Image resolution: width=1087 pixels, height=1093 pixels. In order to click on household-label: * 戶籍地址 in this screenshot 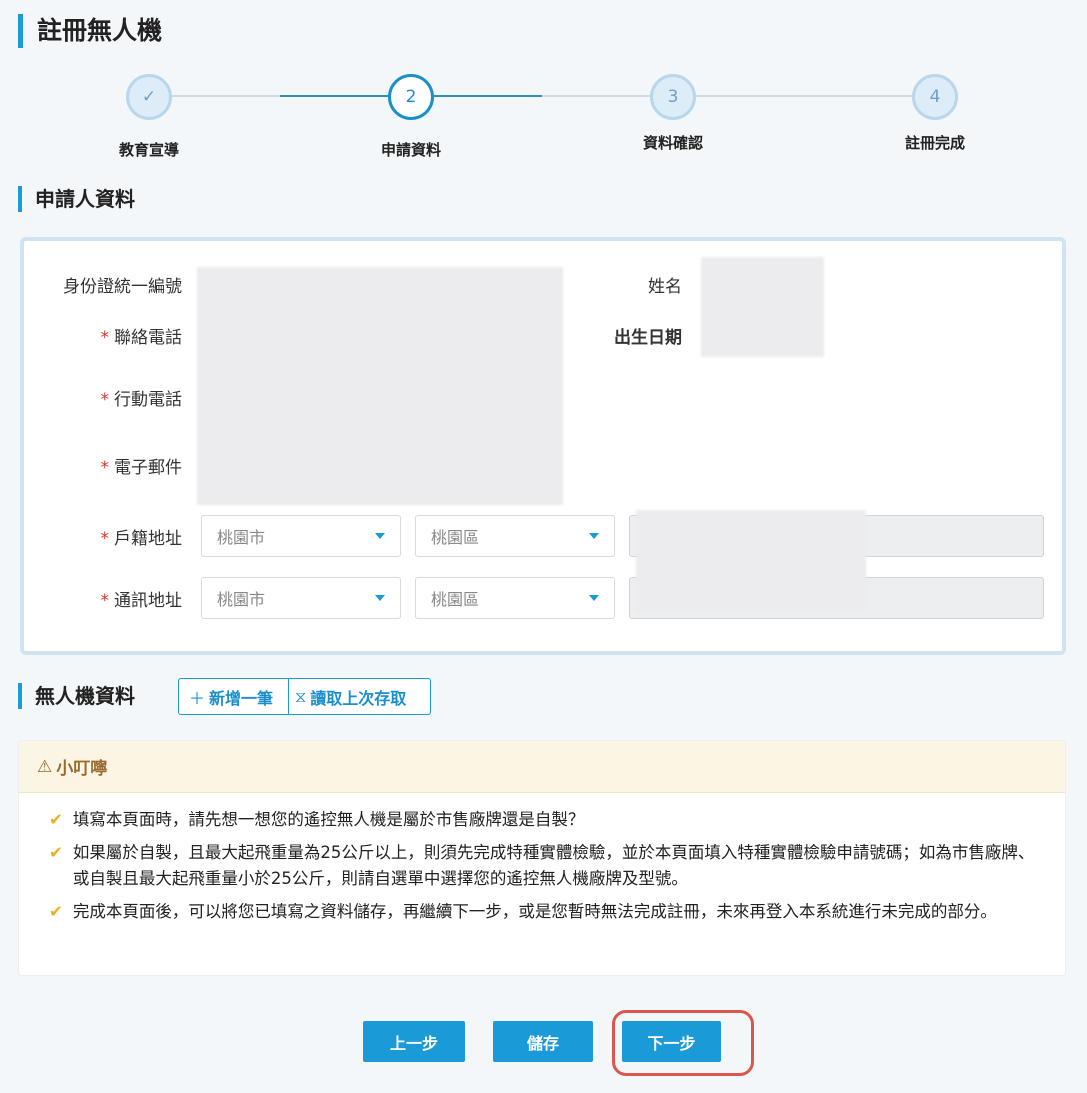, I will do `click(97, 536)`.